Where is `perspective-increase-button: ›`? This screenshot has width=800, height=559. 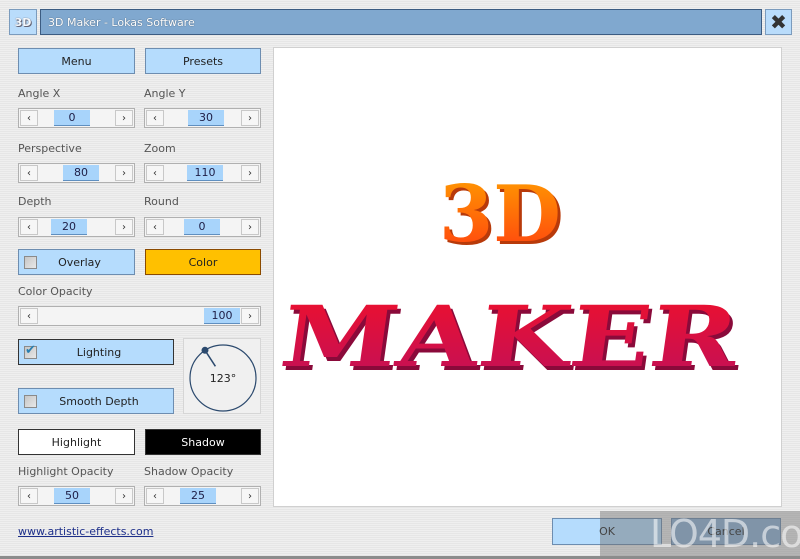
perspective-increase-button: › is located at coordinates (124, 173).